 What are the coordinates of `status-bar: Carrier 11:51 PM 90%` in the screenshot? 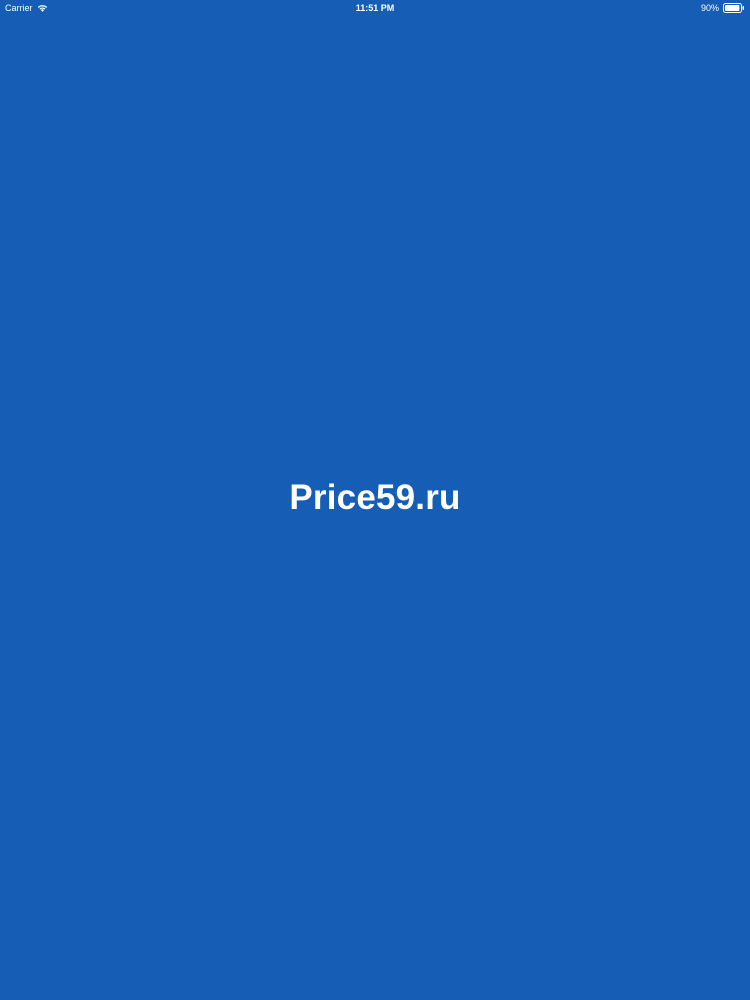 It's located at (375, 8).